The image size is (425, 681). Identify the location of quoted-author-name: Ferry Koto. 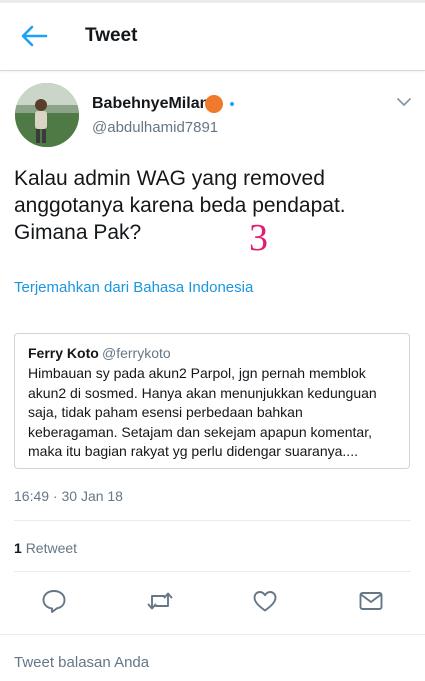
(63, 353).